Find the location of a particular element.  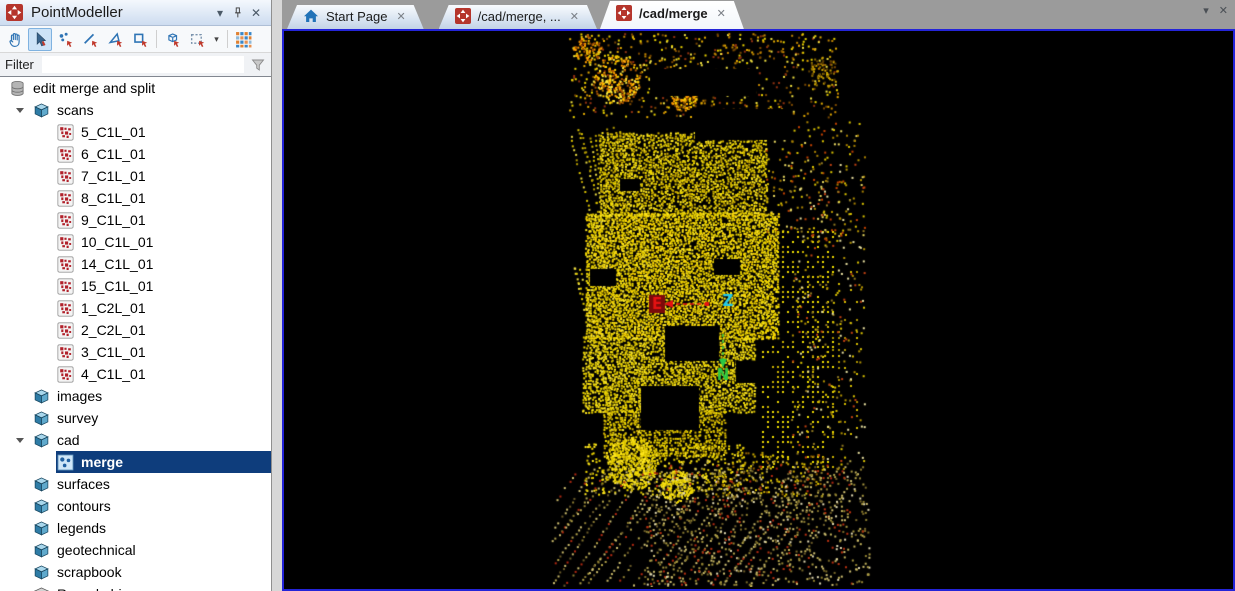

tree-item-label: surfaces is located at coordinates (83, 484).